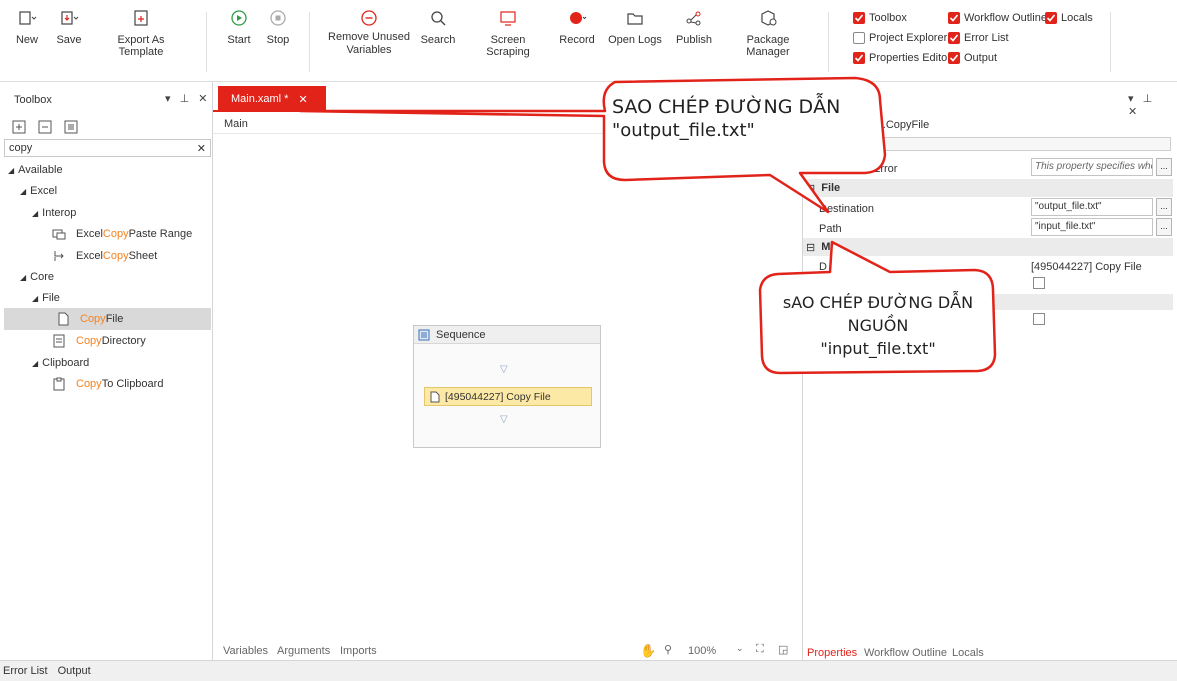 This screenshot has height=681, width=1177. I want to click on callout-top-line2: "output_file.txt", so click(683, 130).